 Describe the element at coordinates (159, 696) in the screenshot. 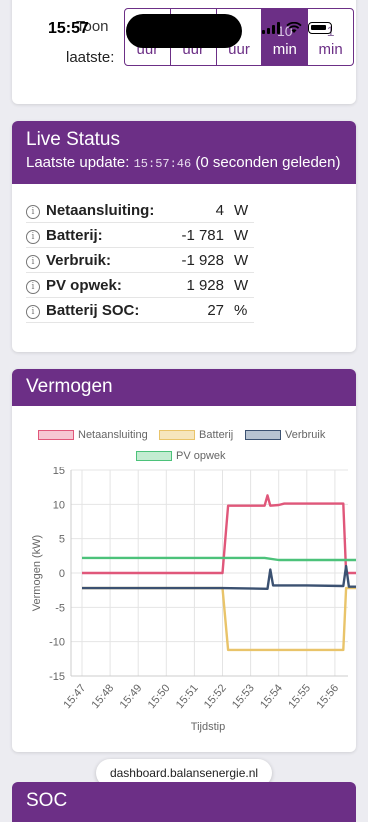

I see `x-tick-label: 15:50` at that location.